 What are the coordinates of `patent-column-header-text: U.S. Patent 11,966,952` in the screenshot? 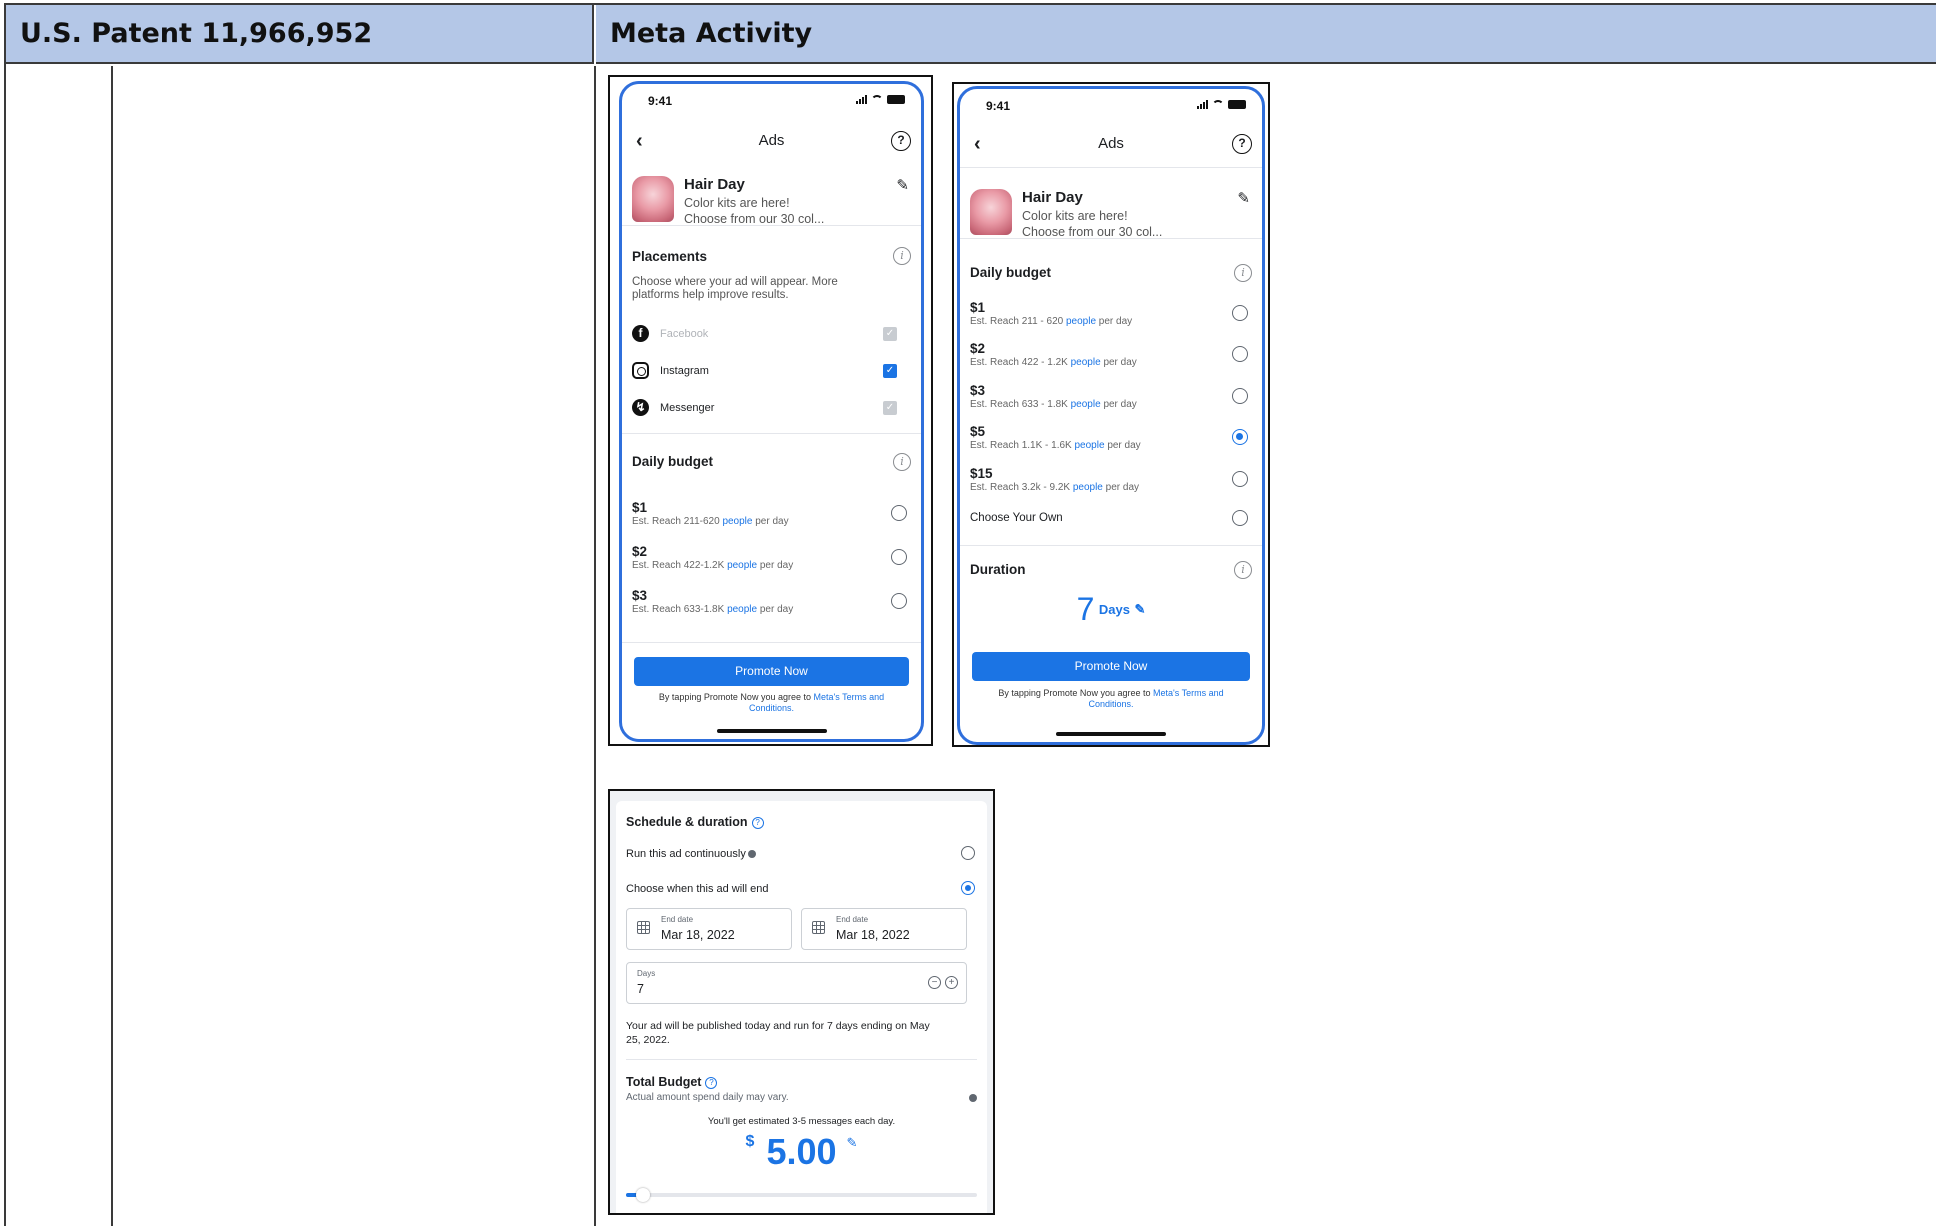 It's located at (196, 33).